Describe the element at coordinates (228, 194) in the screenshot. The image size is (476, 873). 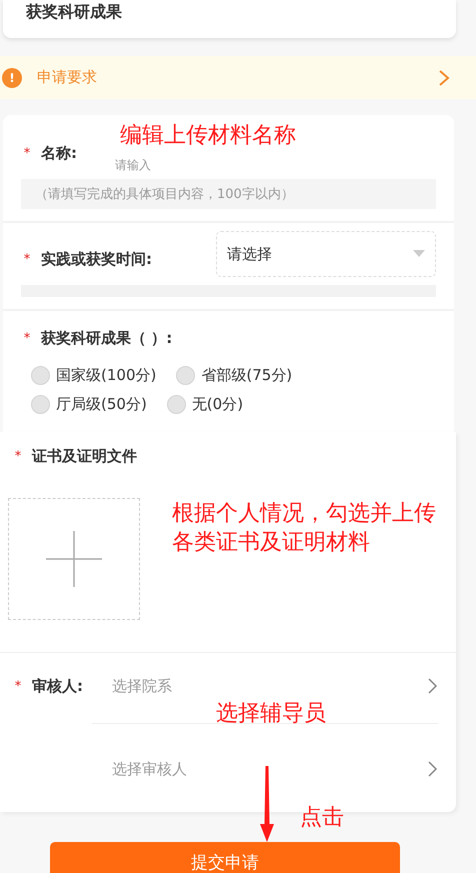
I see `hint-text: （请填写完成的具体项目内容，100字以内）` at that location.